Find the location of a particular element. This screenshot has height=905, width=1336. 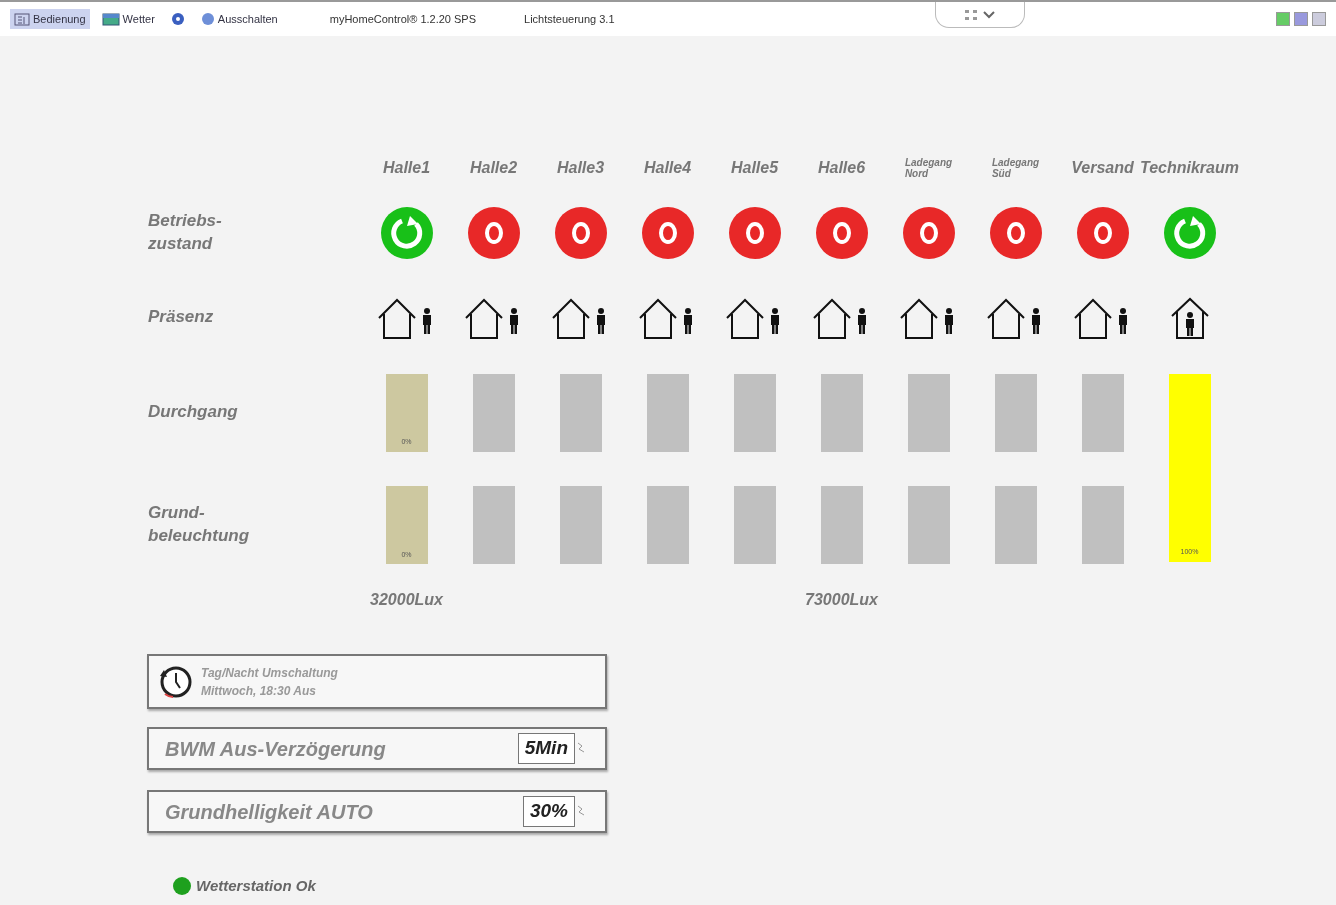

lux-reading: 73000Lux is located at coordinates (841, 600).